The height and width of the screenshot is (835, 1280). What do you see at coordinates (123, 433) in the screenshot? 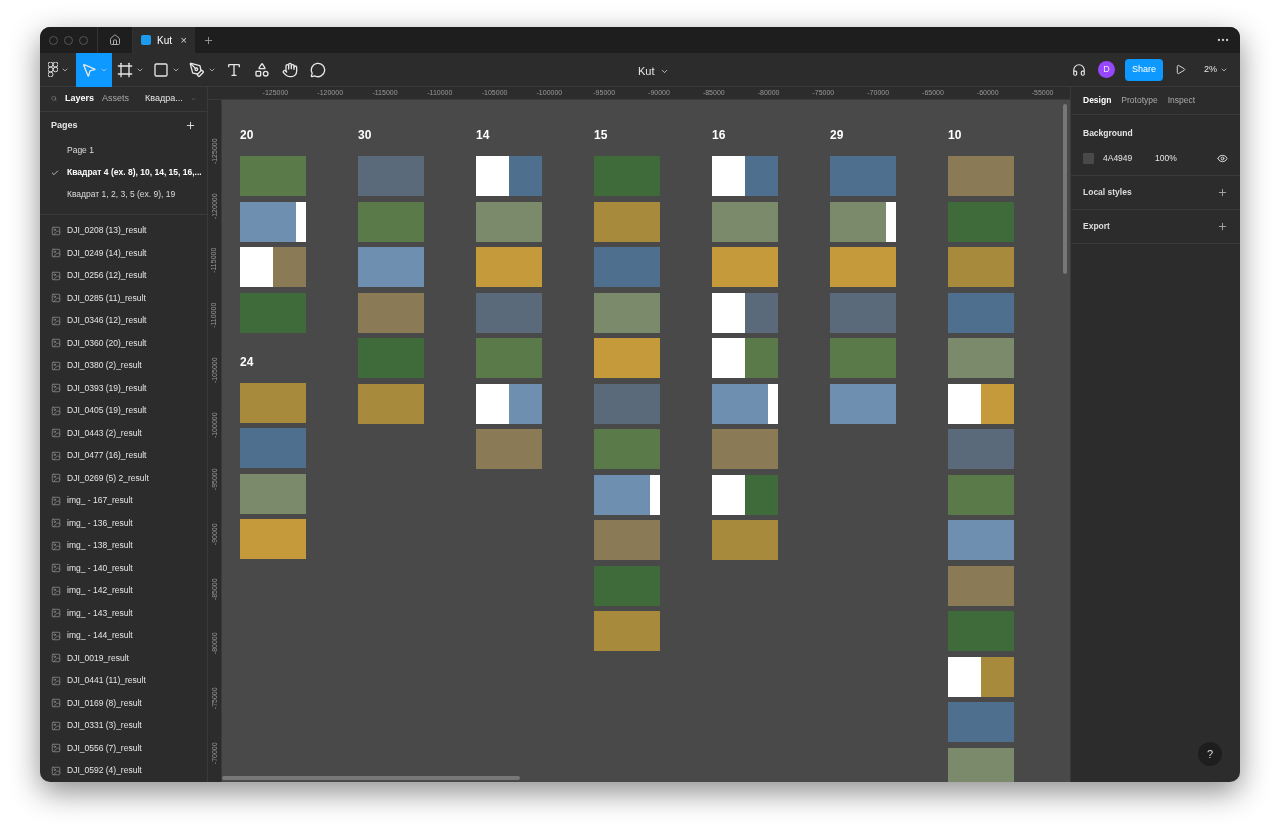
I see `layer-item: DJI_0443 (2)_result` at bounding box center [123, 433].